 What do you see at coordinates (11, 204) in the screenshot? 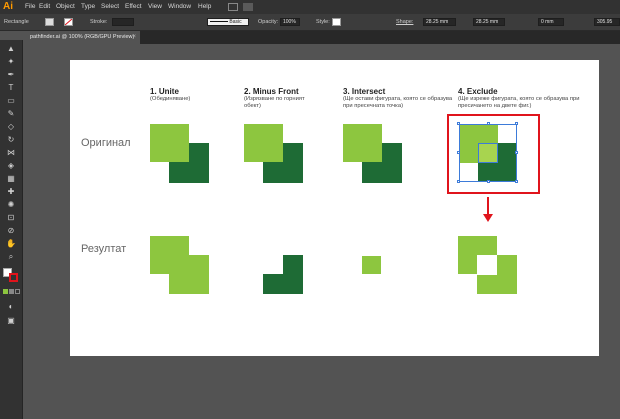
I see `symbol-sprayer-tool-icon: ✺` at bounding box center [11, 204].